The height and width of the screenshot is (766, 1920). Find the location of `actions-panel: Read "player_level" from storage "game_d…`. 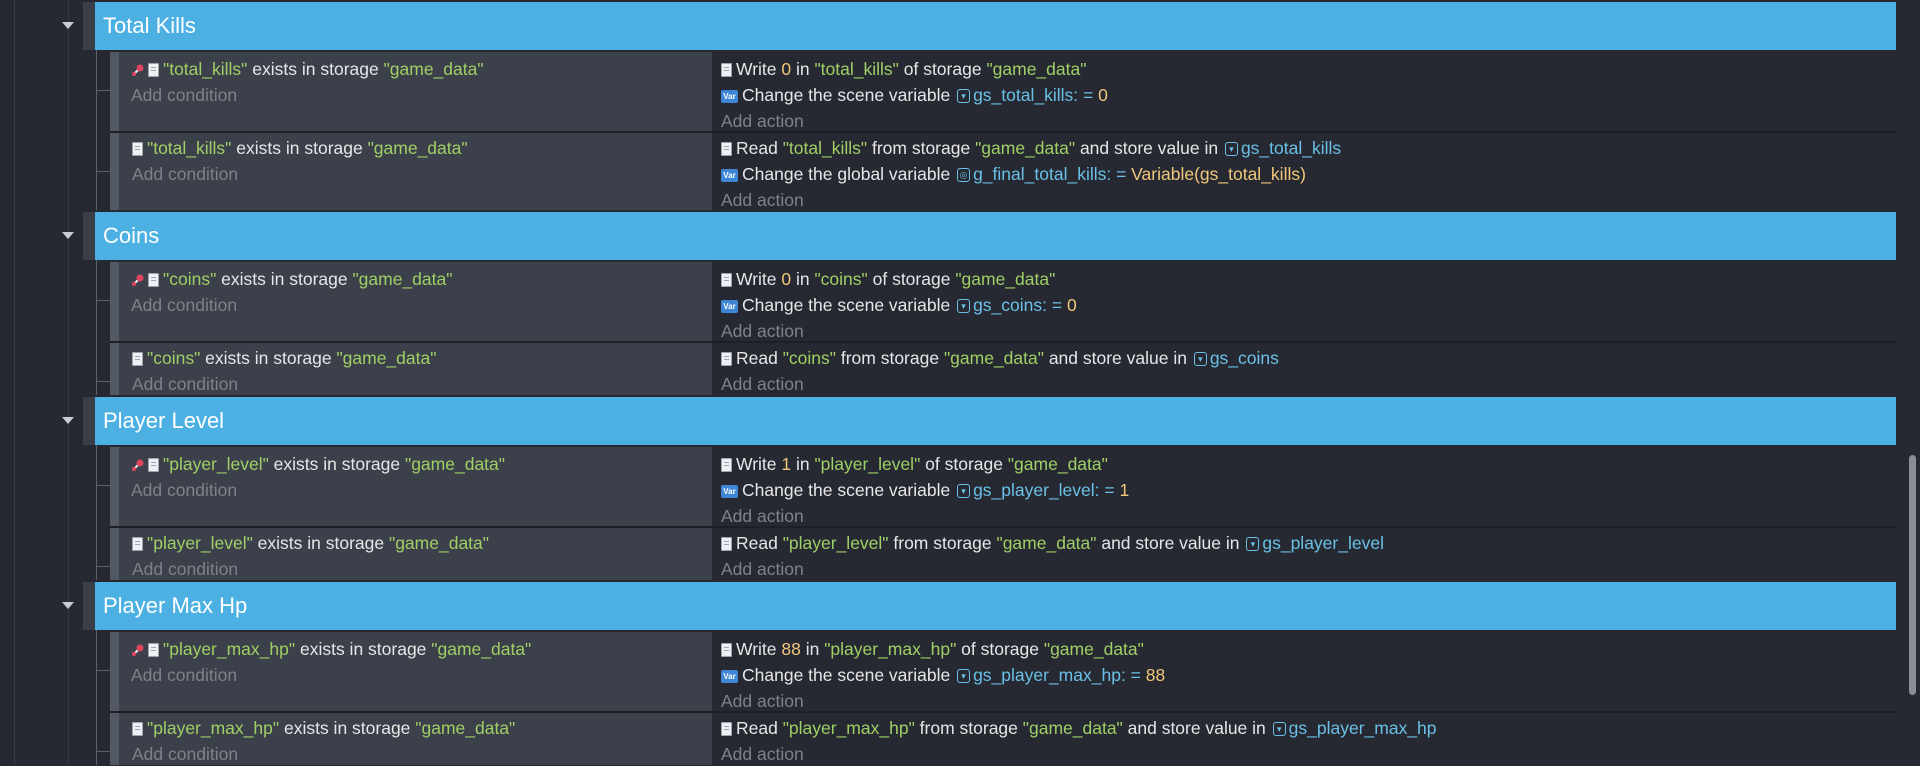

actions-panel: Read "player_level" from storage "game_d… is located at coordinates (1304, 554).